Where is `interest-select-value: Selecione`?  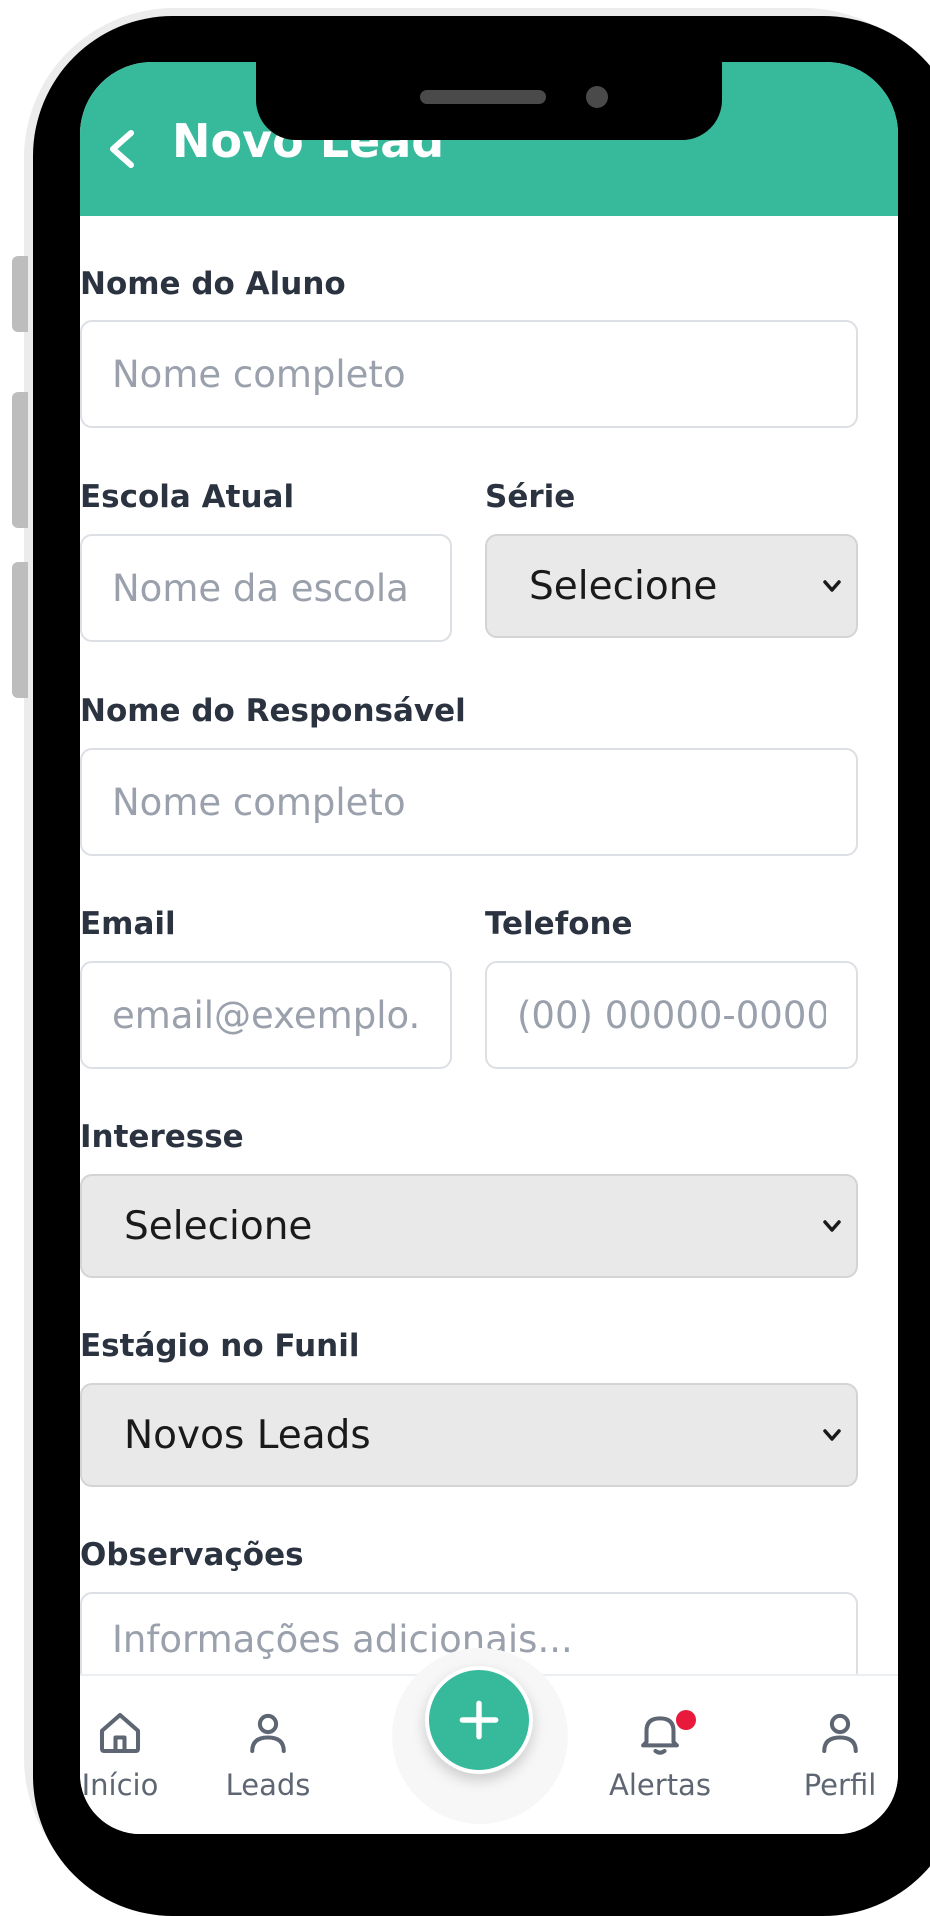
interest-select-value: Selecione is located at coordinates (218, 1226).